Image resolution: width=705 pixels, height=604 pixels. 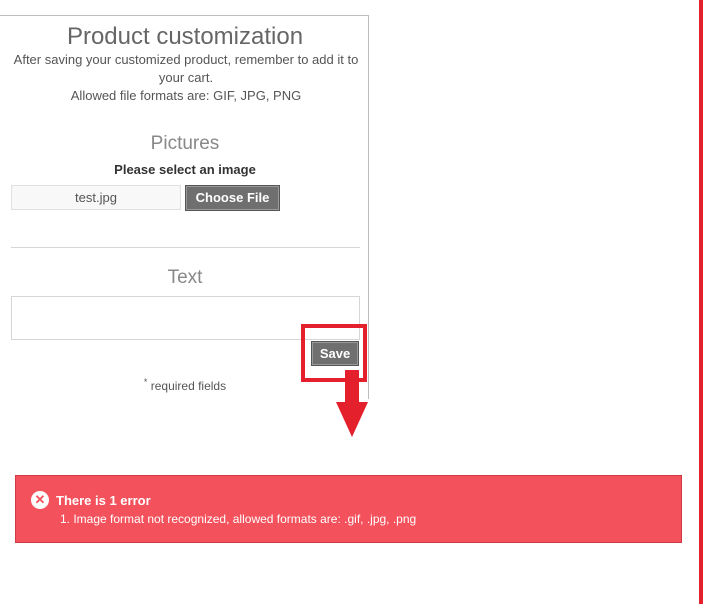 What do you see at coordinates (185, 36) in the screenshot?
I see `page-title: Product customization` at bounding box center [185, 36].